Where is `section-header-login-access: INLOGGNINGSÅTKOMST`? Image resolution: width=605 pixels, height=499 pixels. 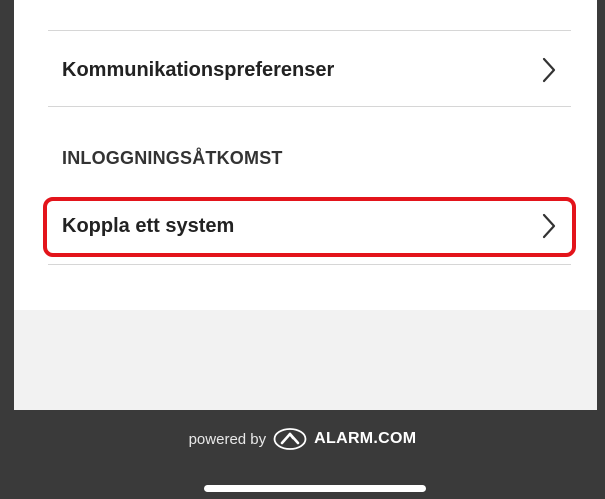
section-header-login-access: INLOGGNINGSÅTKOMST is located at coordinates (172, 158).